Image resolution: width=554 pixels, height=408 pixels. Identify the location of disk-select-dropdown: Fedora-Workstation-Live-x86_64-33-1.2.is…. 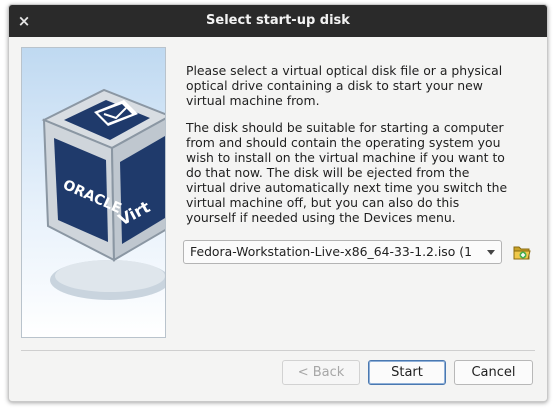
(342, 252).